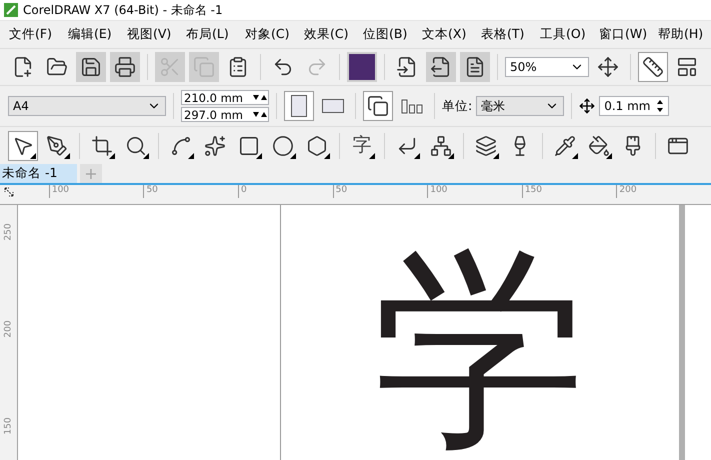 The height and width of the screenshot is (460, 711). Describe the element at coordinates (501, 34) in the screenshot. I see `menu-item: 表格(T)` at that location.